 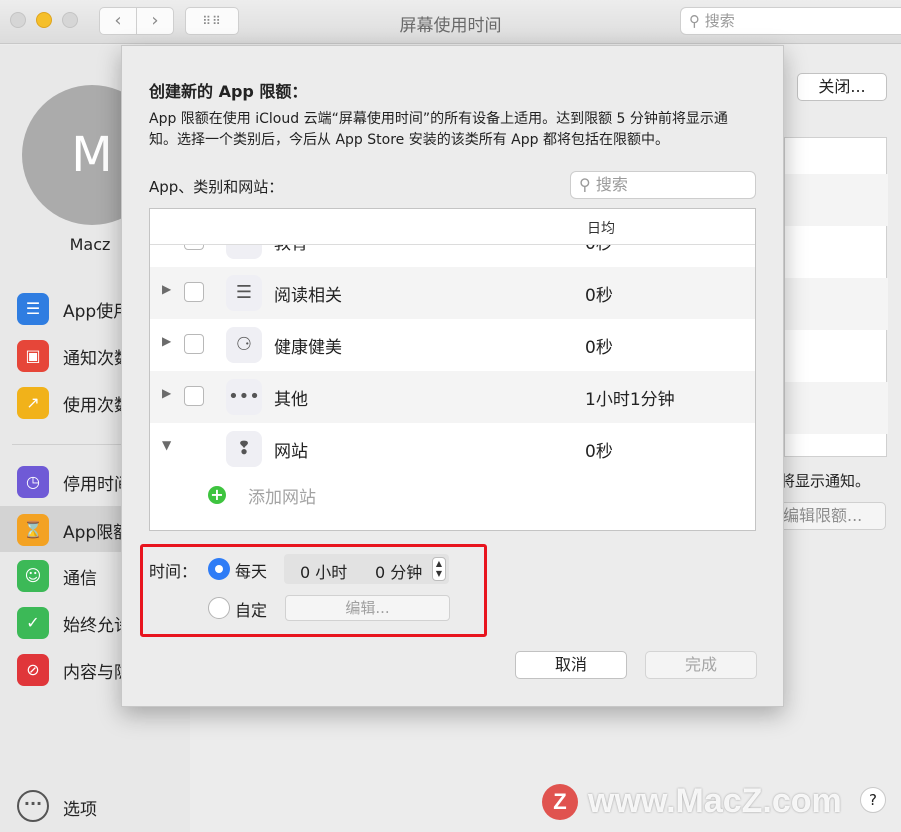 I want to click on sidebar-item-label: App使用, so click(x=92, y=312).